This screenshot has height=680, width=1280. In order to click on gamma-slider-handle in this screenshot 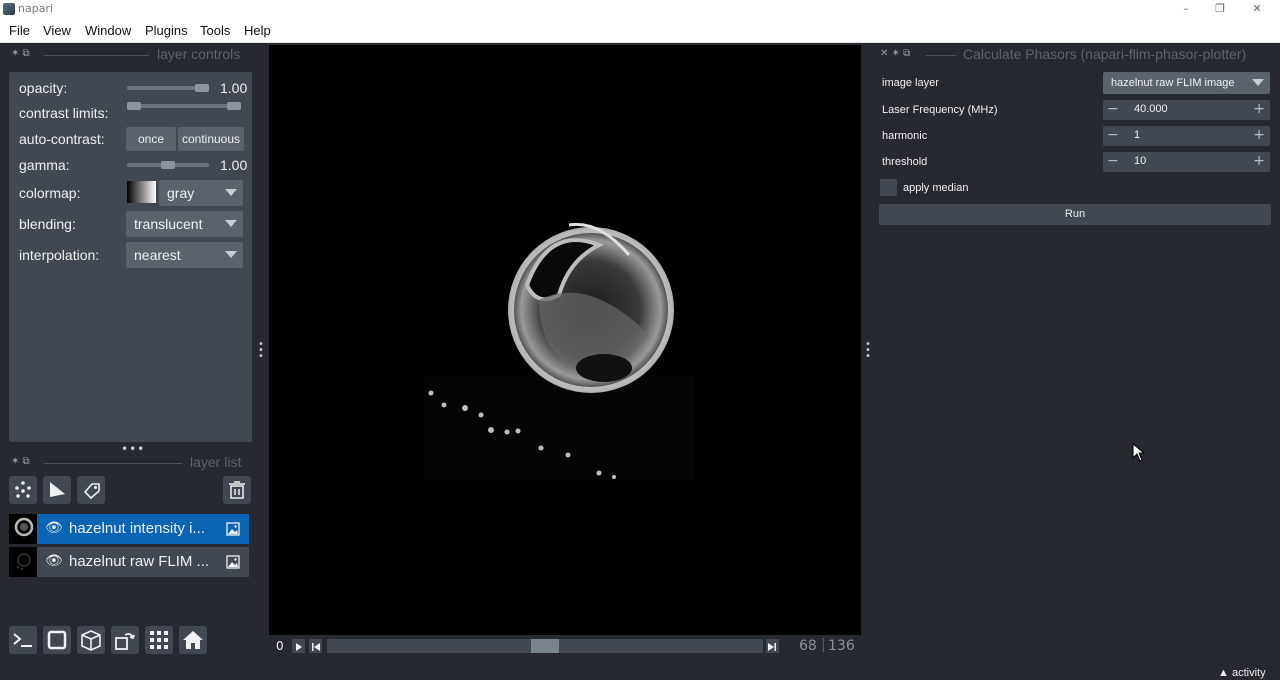, I will do `click(168, 165)`.